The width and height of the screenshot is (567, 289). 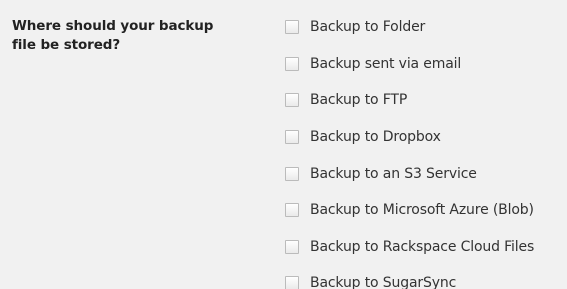 I want to click on backup-to-folder-label: Backup to Folder, so click(x=367, y=27).